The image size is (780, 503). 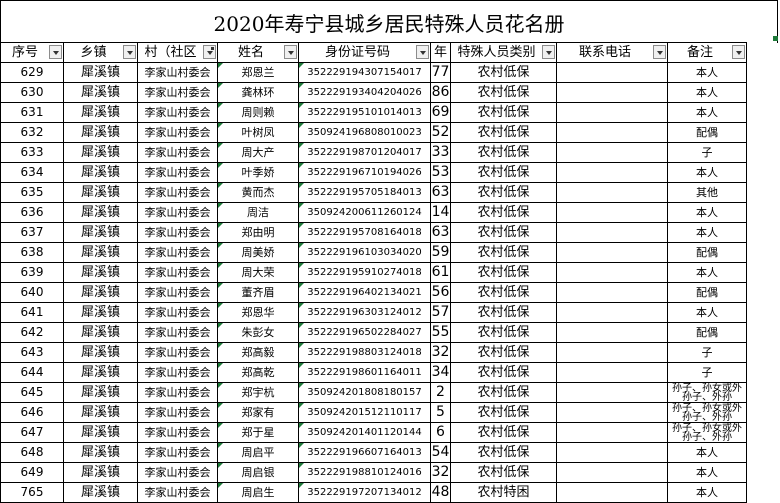 What do you see at coordinates (32, 332) in the screenshot?
I see `cell-seq: 642` at bounding box center [32, 332].